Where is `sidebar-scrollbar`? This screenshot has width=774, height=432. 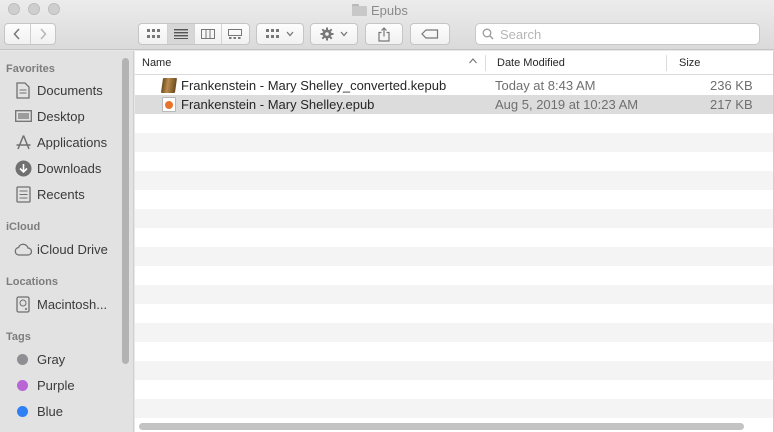
sidebar-scrollbar is located at coordinates (125, 211).